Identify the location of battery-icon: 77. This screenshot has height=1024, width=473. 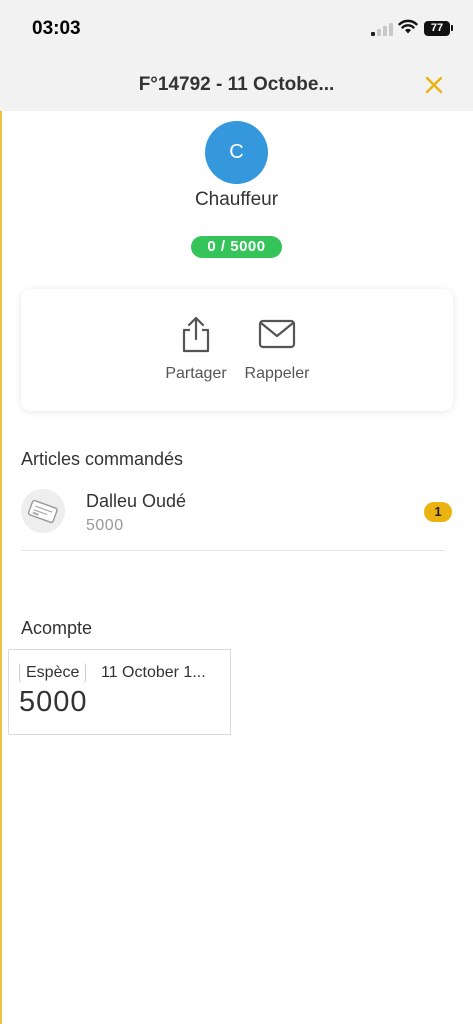
(437, 28).